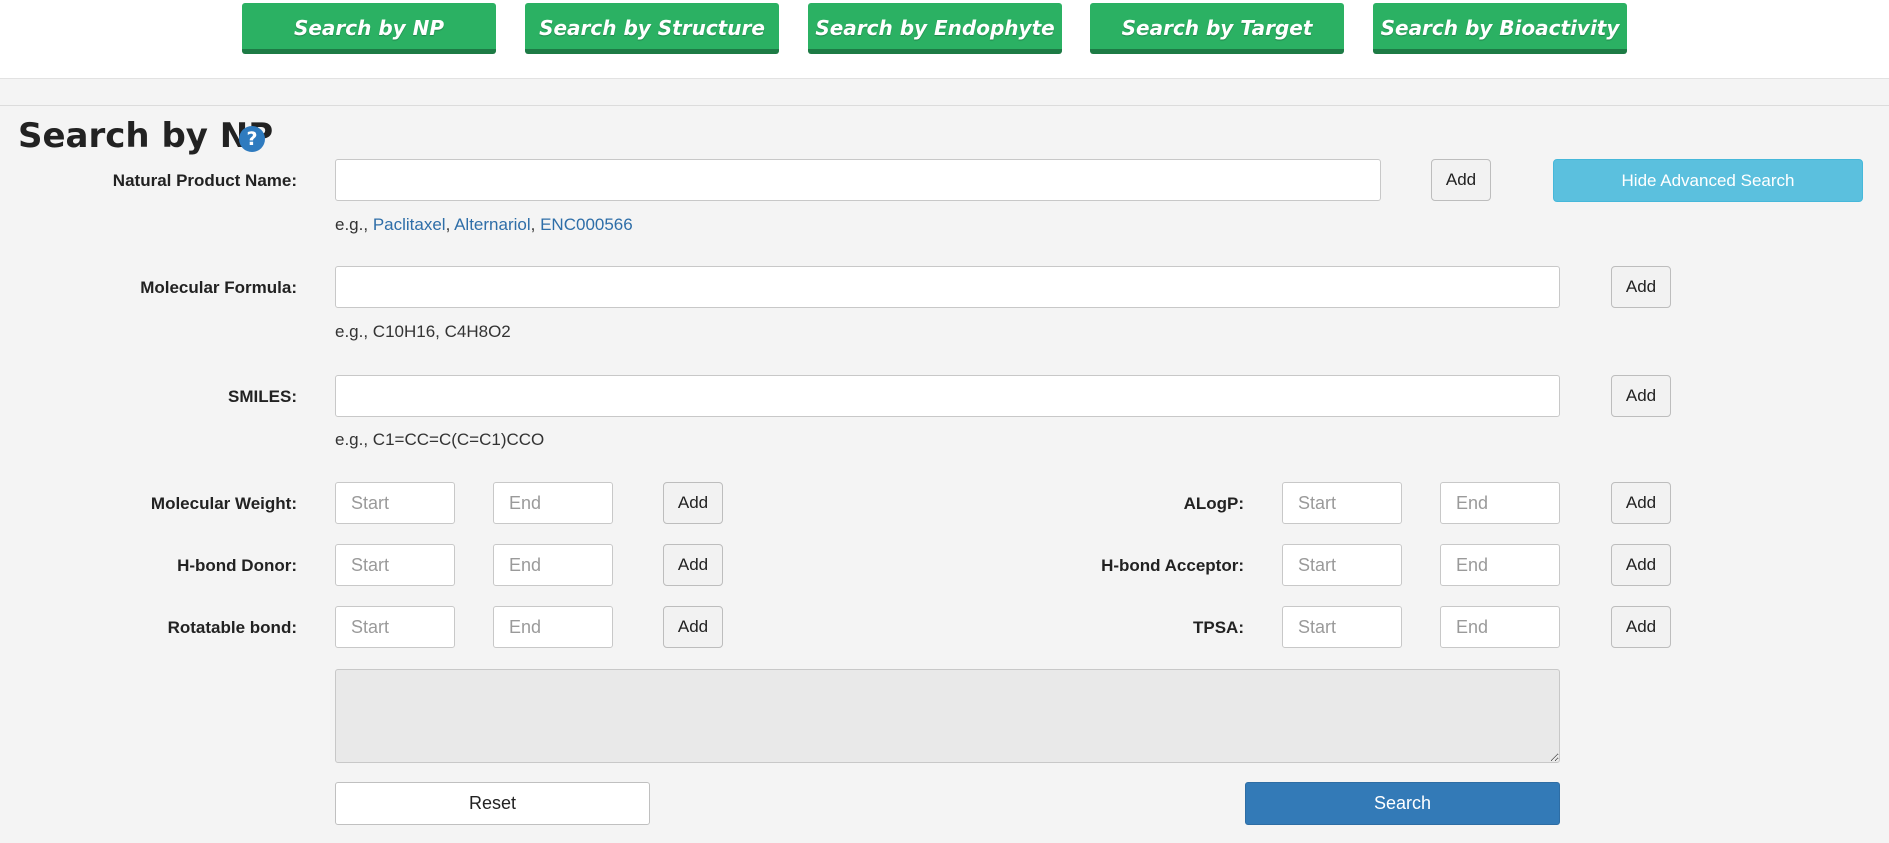 This screenshot has height=843, width=1889. Describe the element at coordinates (693, 627) in the screenshot. I see `rotatable-bond-add-button: Add` at that location.